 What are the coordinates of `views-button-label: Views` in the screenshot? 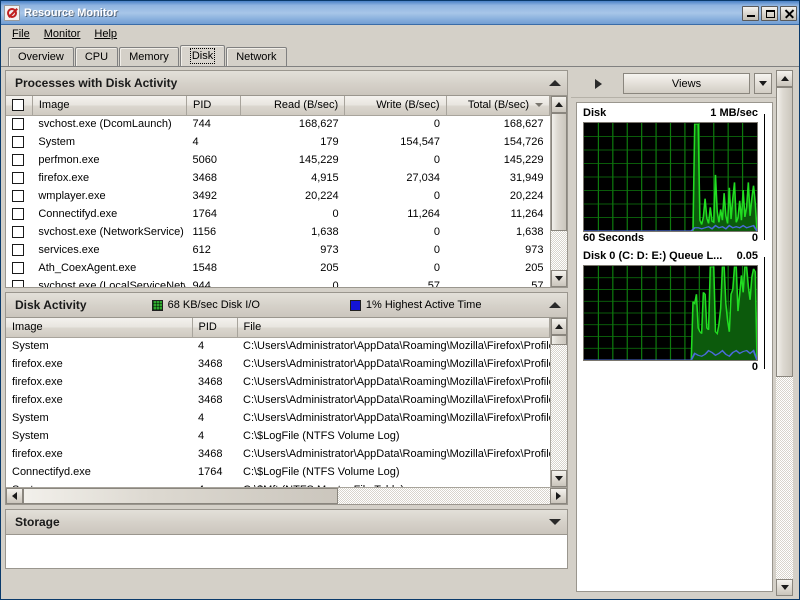 It's located at (686, 83).